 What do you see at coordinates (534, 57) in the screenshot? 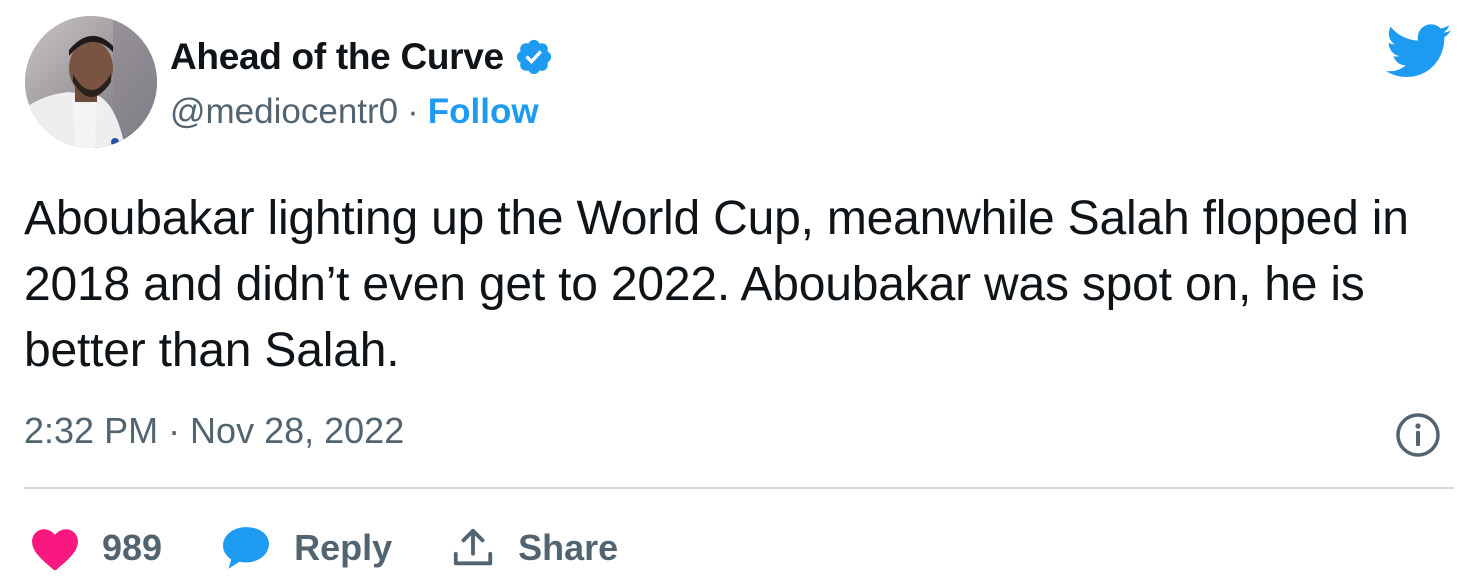
I see `verified-badge-icon` at bounding box center [534, 57].